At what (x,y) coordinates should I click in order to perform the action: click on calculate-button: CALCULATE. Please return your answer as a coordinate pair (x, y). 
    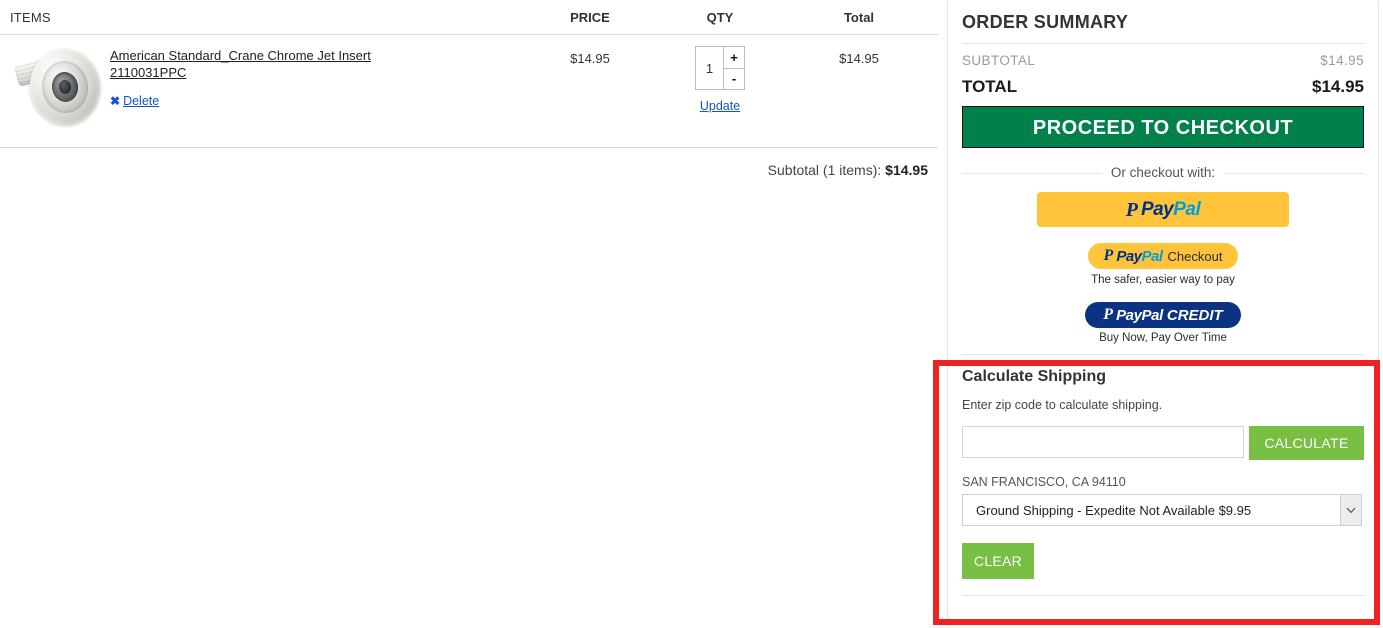
    Looking at the image, I should click on (1306, 443).